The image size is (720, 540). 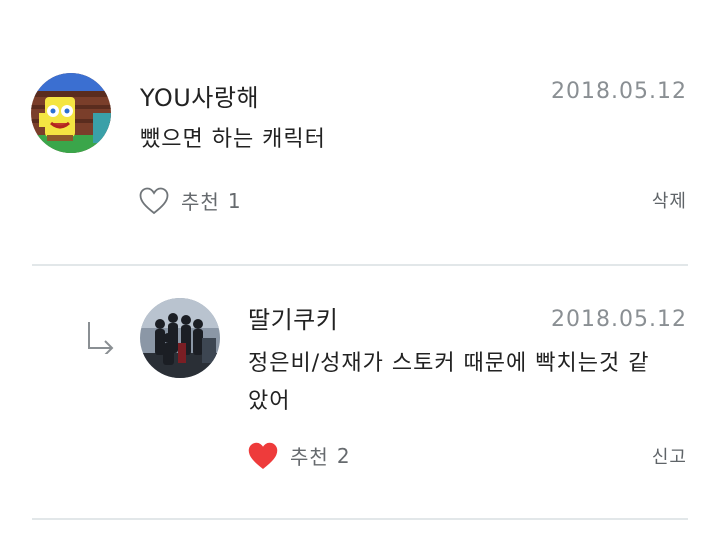 I want to click on like-button: 추천 2, so click(x=299, y=455).